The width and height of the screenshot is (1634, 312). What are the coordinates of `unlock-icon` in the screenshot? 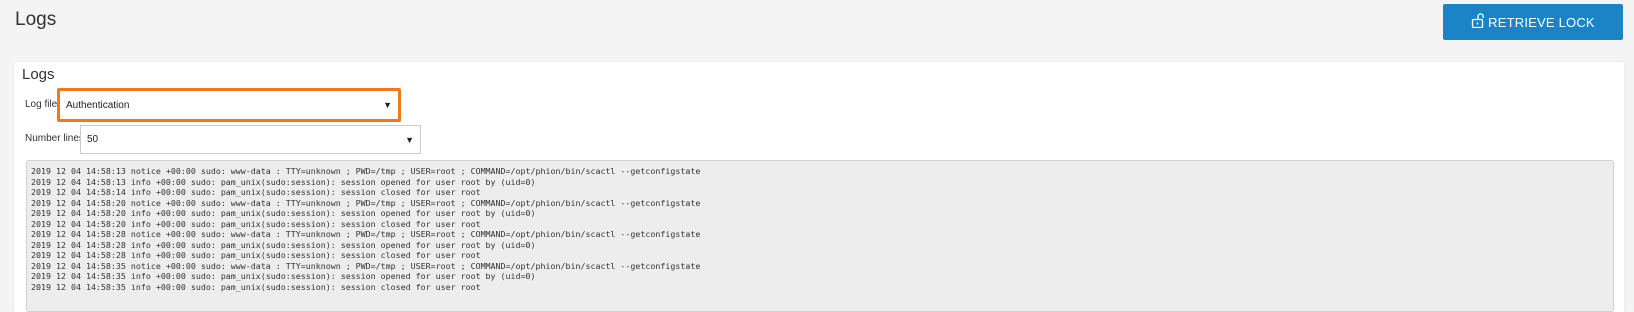 It's located at (1478, 20).